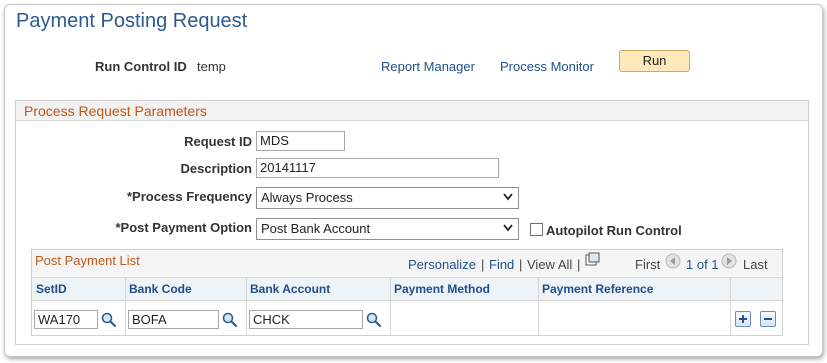 The width and height of the screenshot is (827, 363). What do you see at coordinates (654, 61) in the screenshot?
I see `run-button: Run` at bounding box center [654, 61].